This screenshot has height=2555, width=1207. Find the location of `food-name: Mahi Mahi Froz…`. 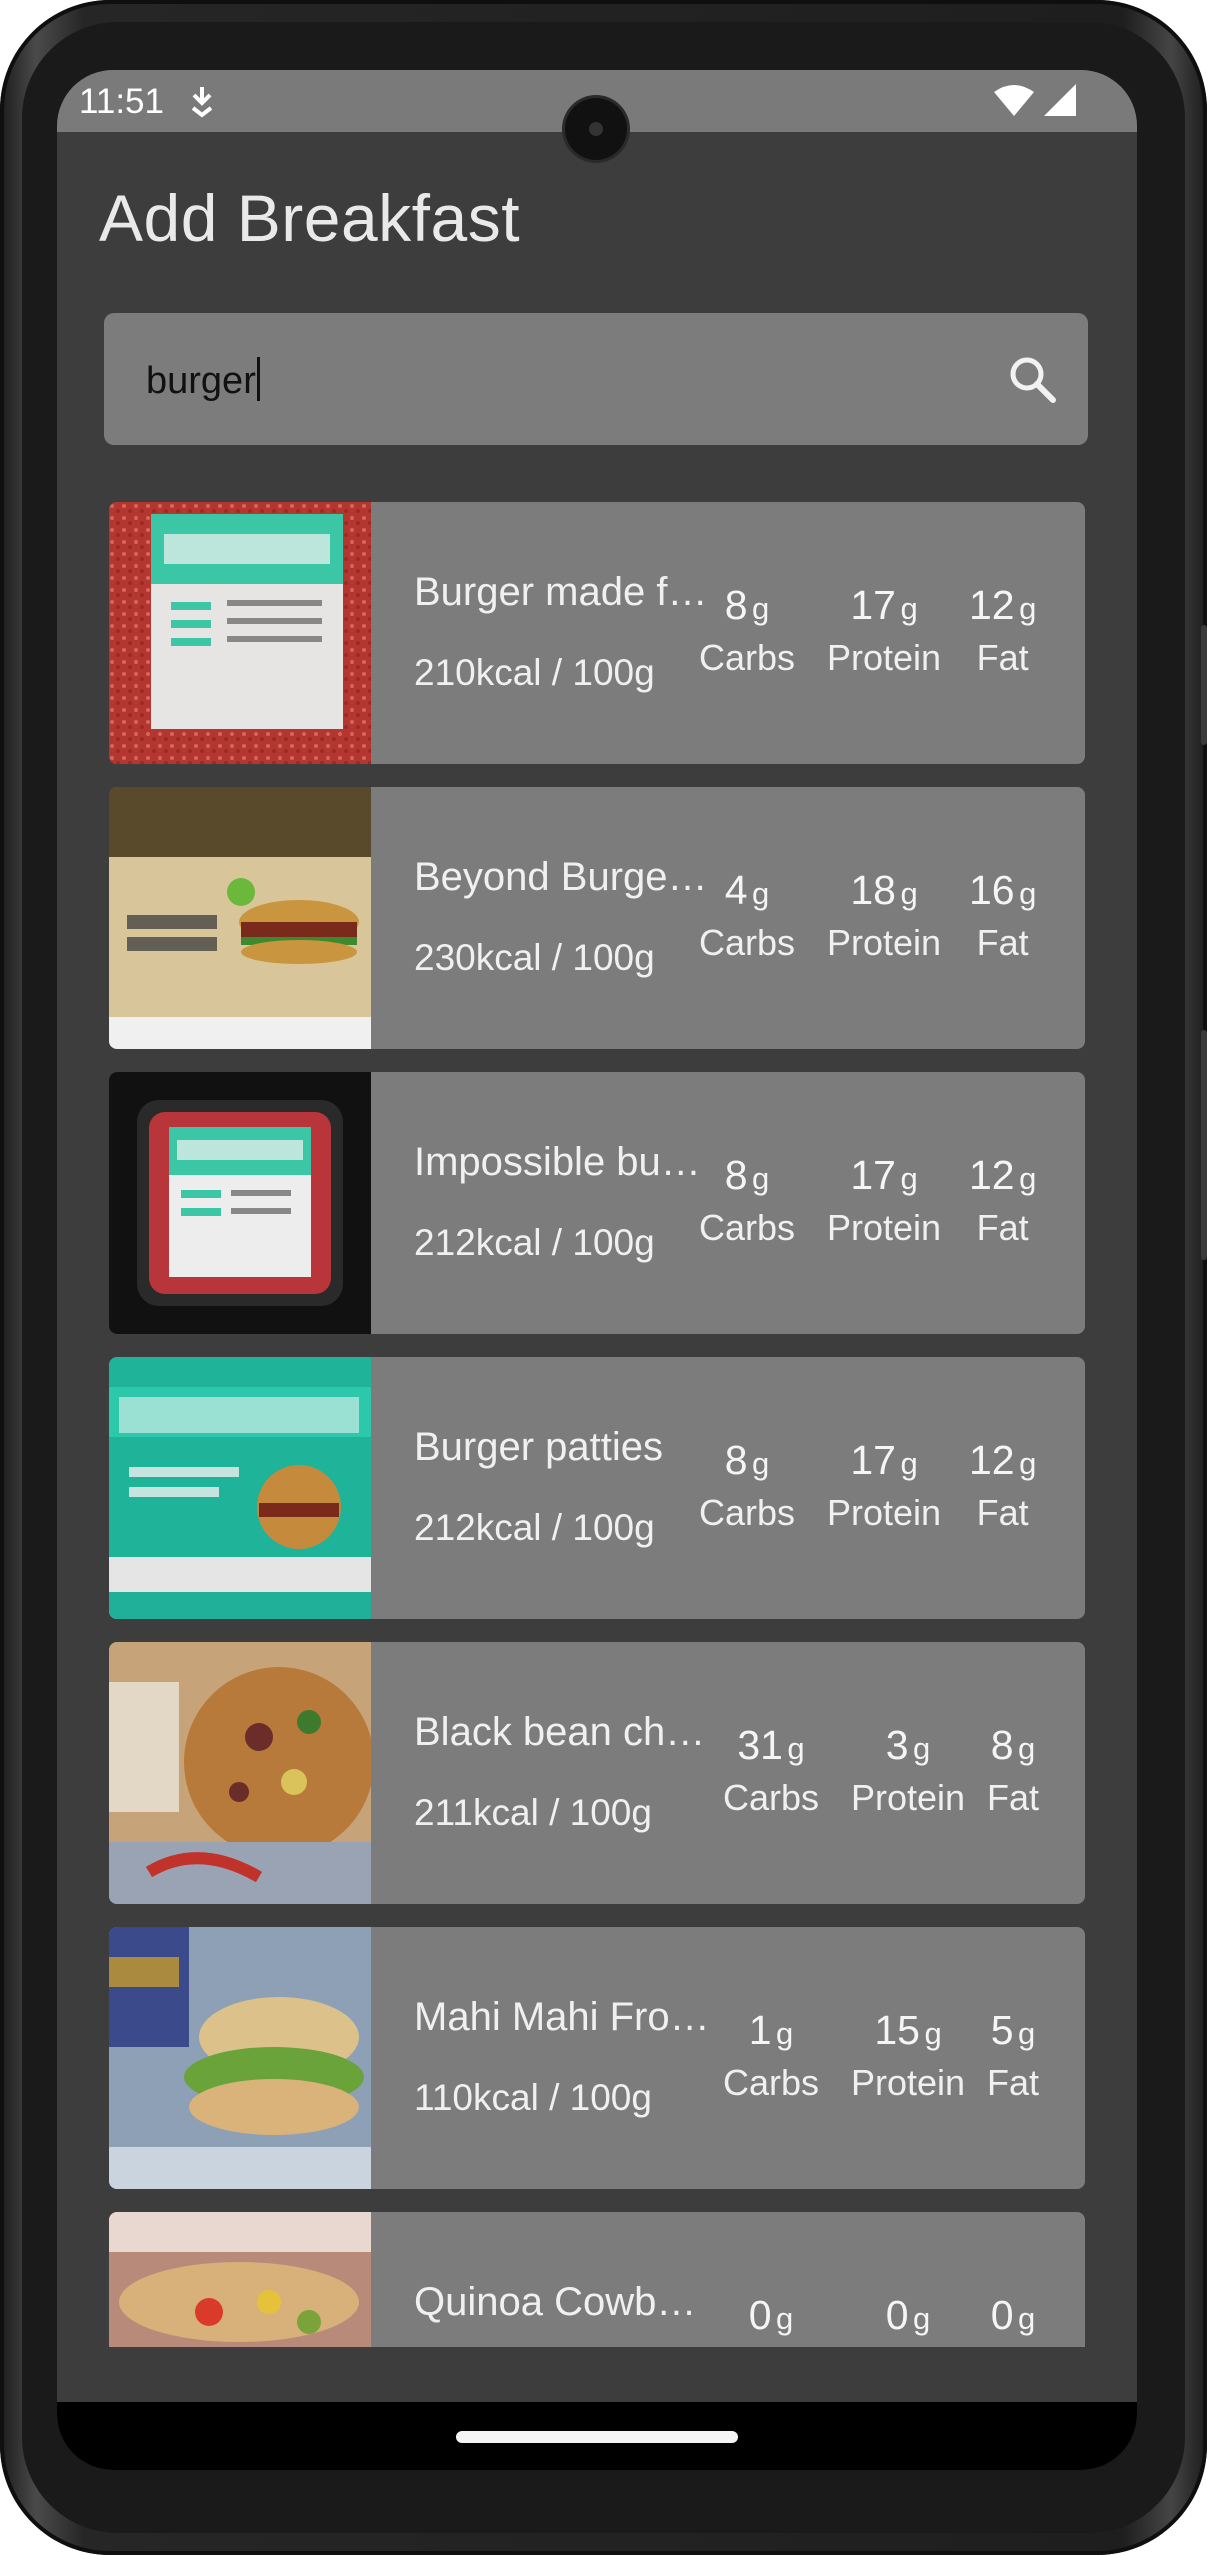

food-name: Mahi Mahi Froz… is located at coordinates (564, 2017).